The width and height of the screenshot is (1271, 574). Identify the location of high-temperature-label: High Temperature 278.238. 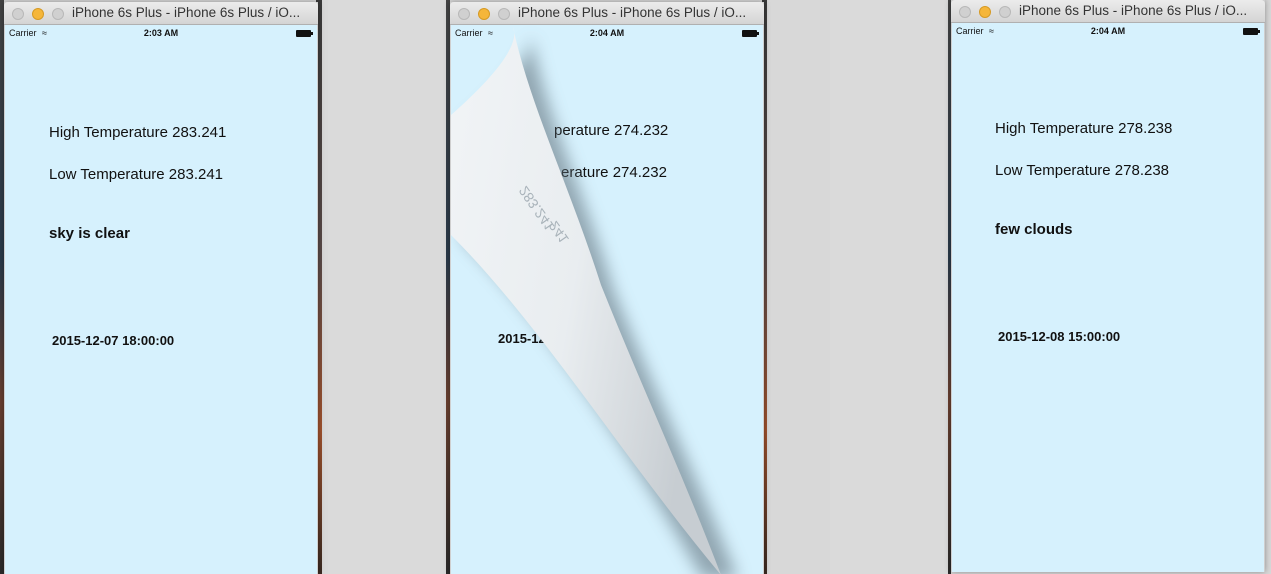
(1084, 128).